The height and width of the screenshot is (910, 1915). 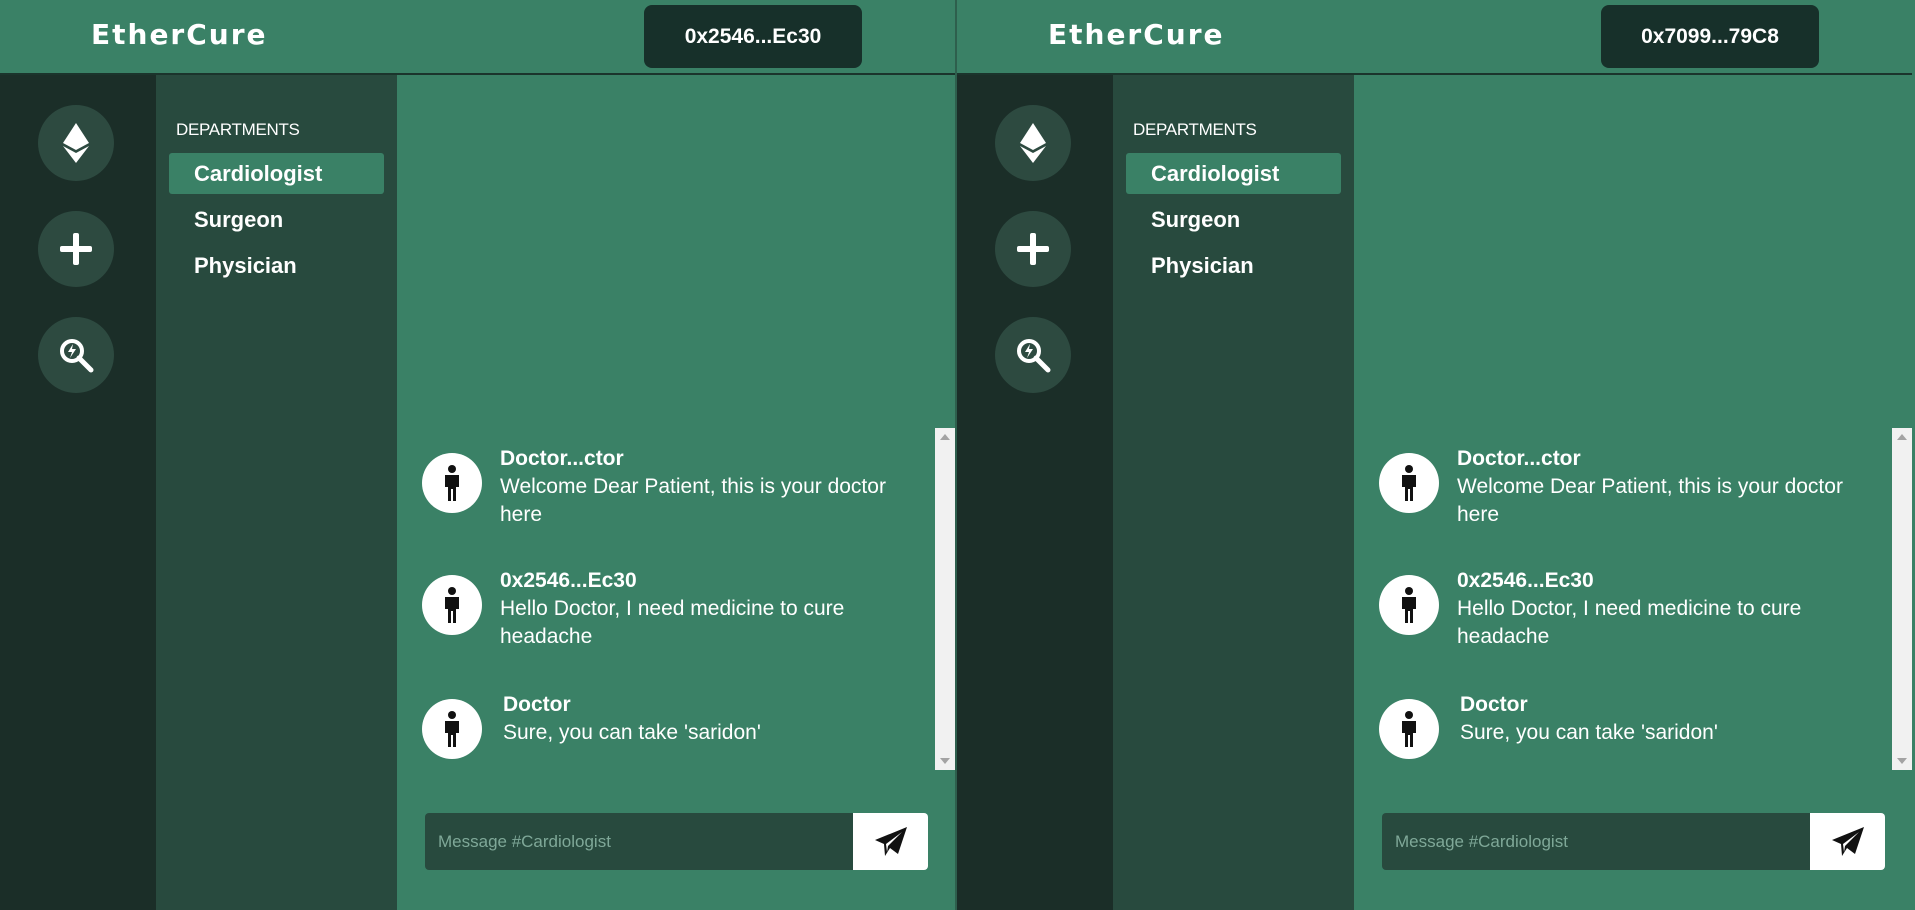 I want to click on top-bar: EtherCure 0x7099...79C8, so click(x=1434, y=37).